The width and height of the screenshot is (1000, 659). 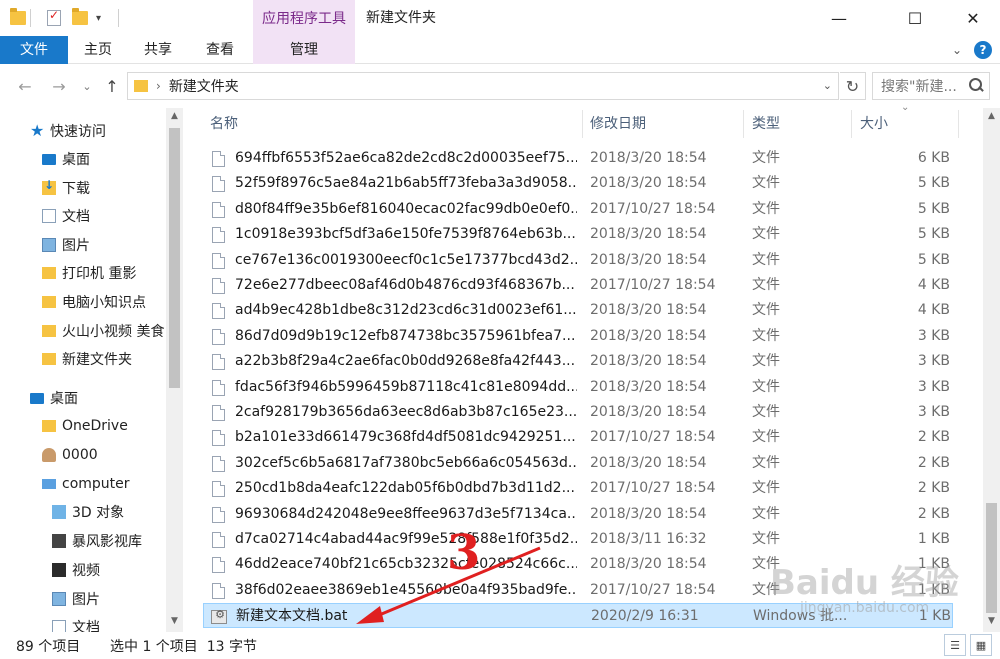 What do you see at coordinates (933, 158) in the screenshot?
I see `file-size: 6 KB` at bounding box center [933, 158].